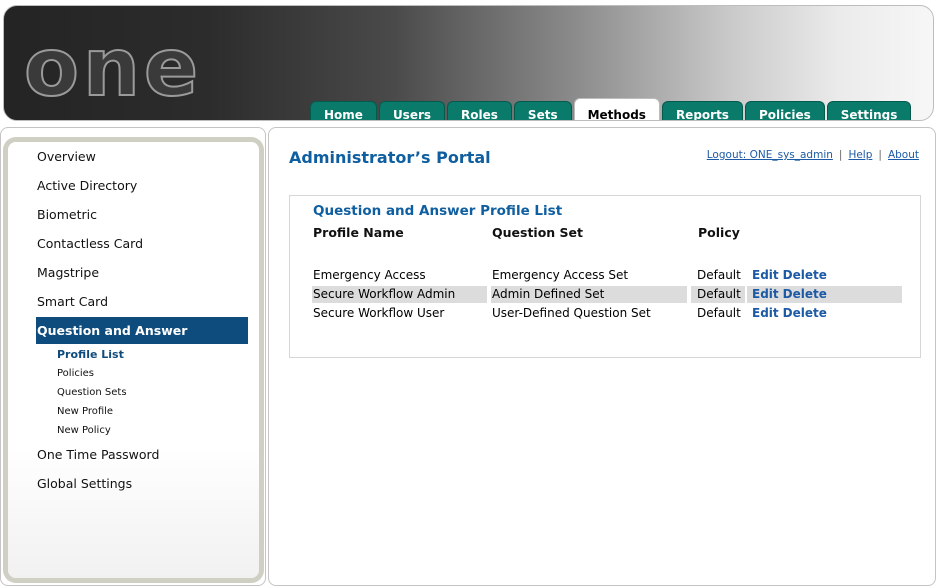 This screenshot has width=937, height=586. I want to click on one-logo: one, so click(113, 67).